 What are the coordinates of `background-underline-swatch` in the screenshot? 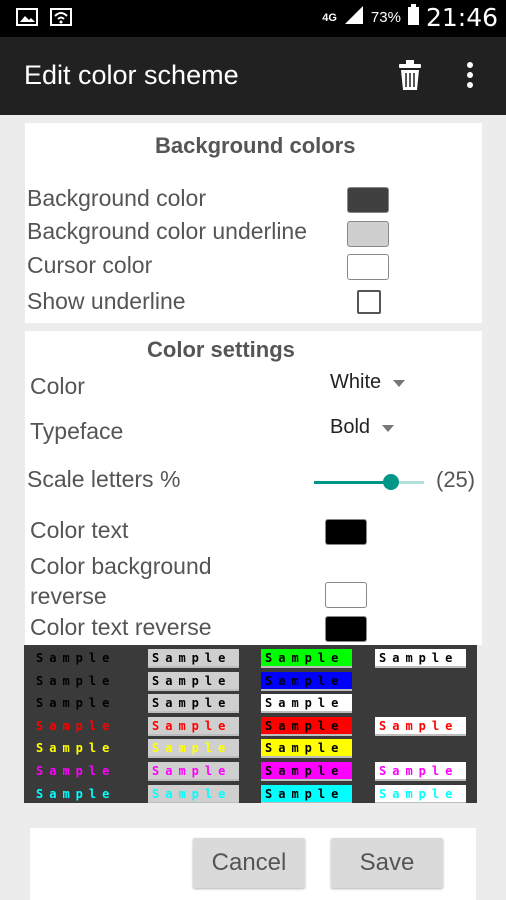 It's located at (368, 234).